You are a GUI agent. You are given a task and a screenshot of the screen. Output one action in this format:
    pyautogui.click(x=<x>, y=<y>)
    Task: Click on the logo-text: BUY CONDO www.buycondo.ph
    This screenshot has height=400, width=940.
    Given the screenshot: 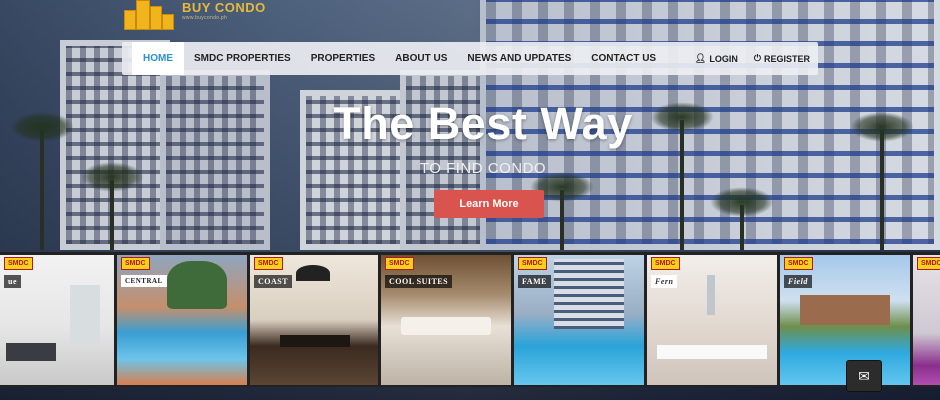 What is the action you would take?
    pyautogui.click(x=224, y=10)
    